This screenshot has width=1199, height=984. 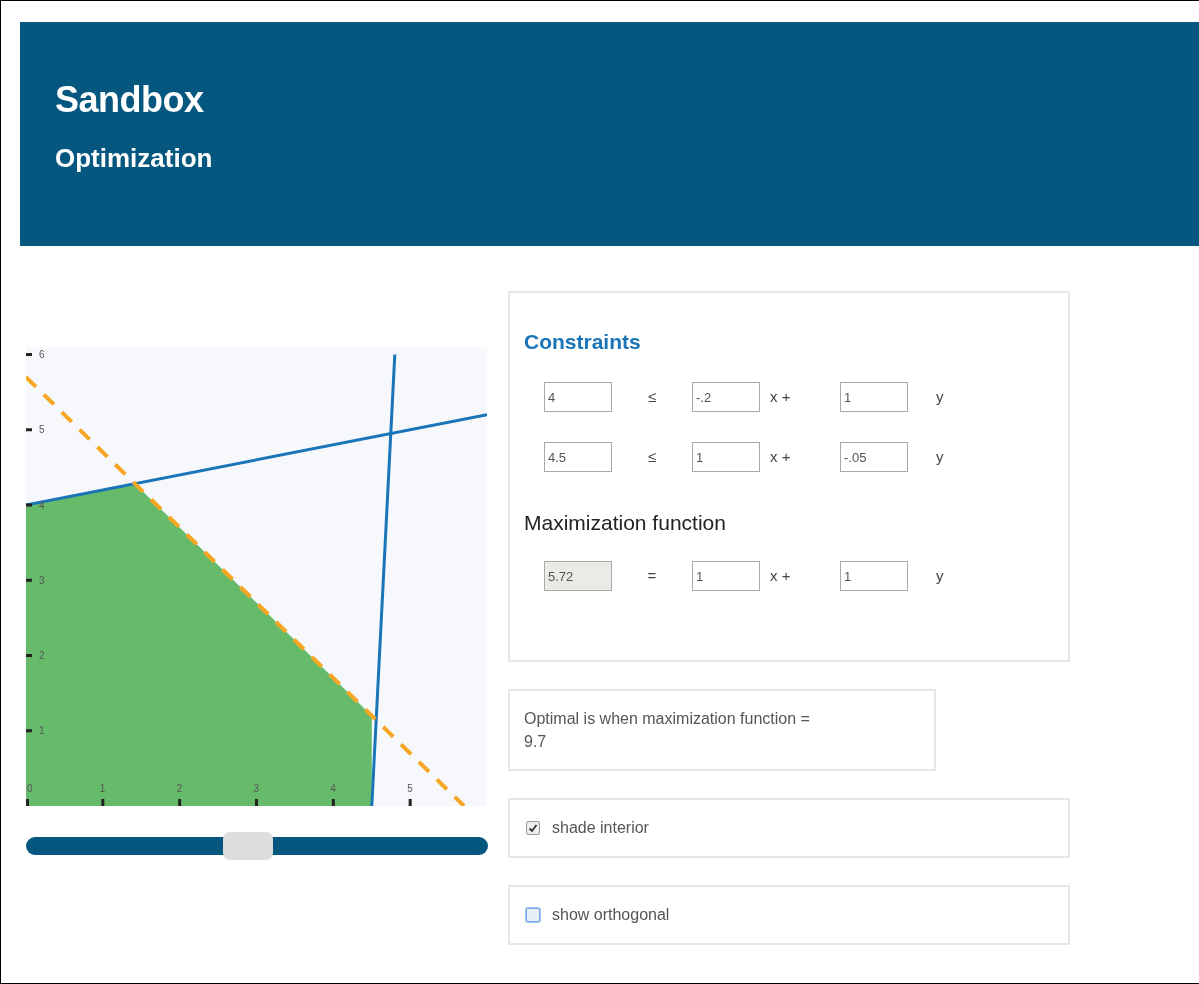 What do you see at coordinates (578, 576) in the screenshot?
I see `number-field: 5.72` at bounding box center [578, 576].